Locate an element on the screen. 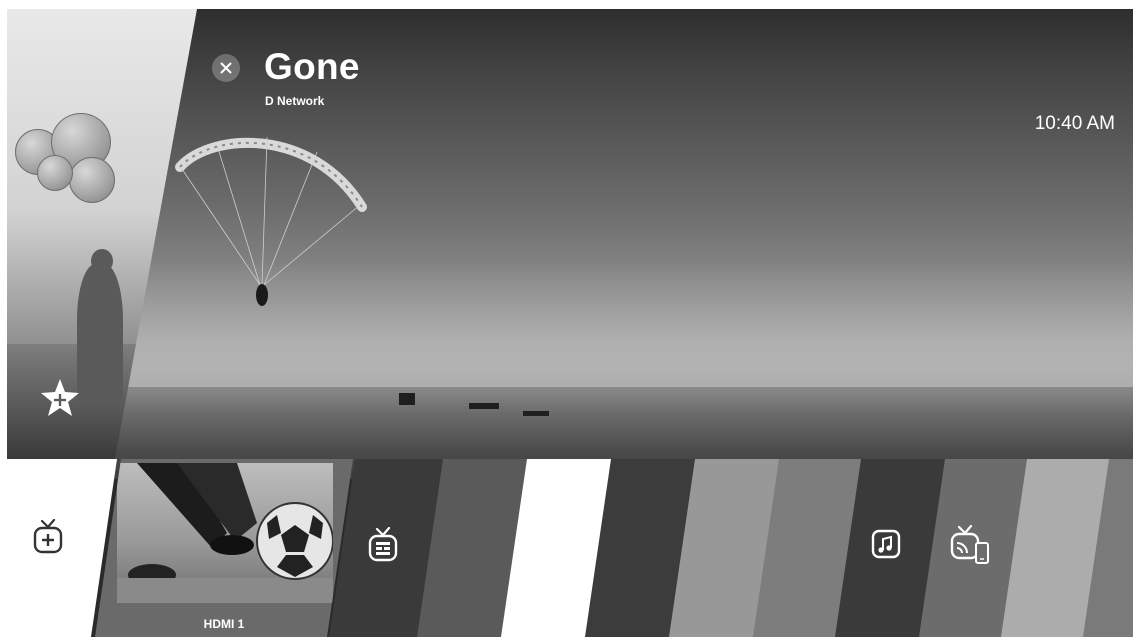  hdmi1-preview is located at coordinates (225, 533).